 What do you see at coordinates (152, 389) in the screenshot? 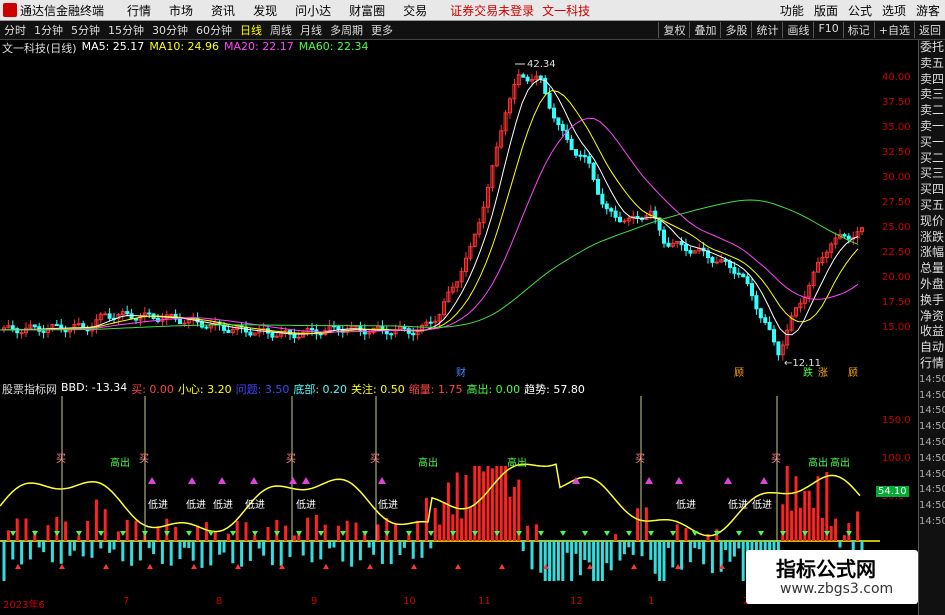
I see `indicator-value-1: 买: 0.00` at bounding box center [152, 389].